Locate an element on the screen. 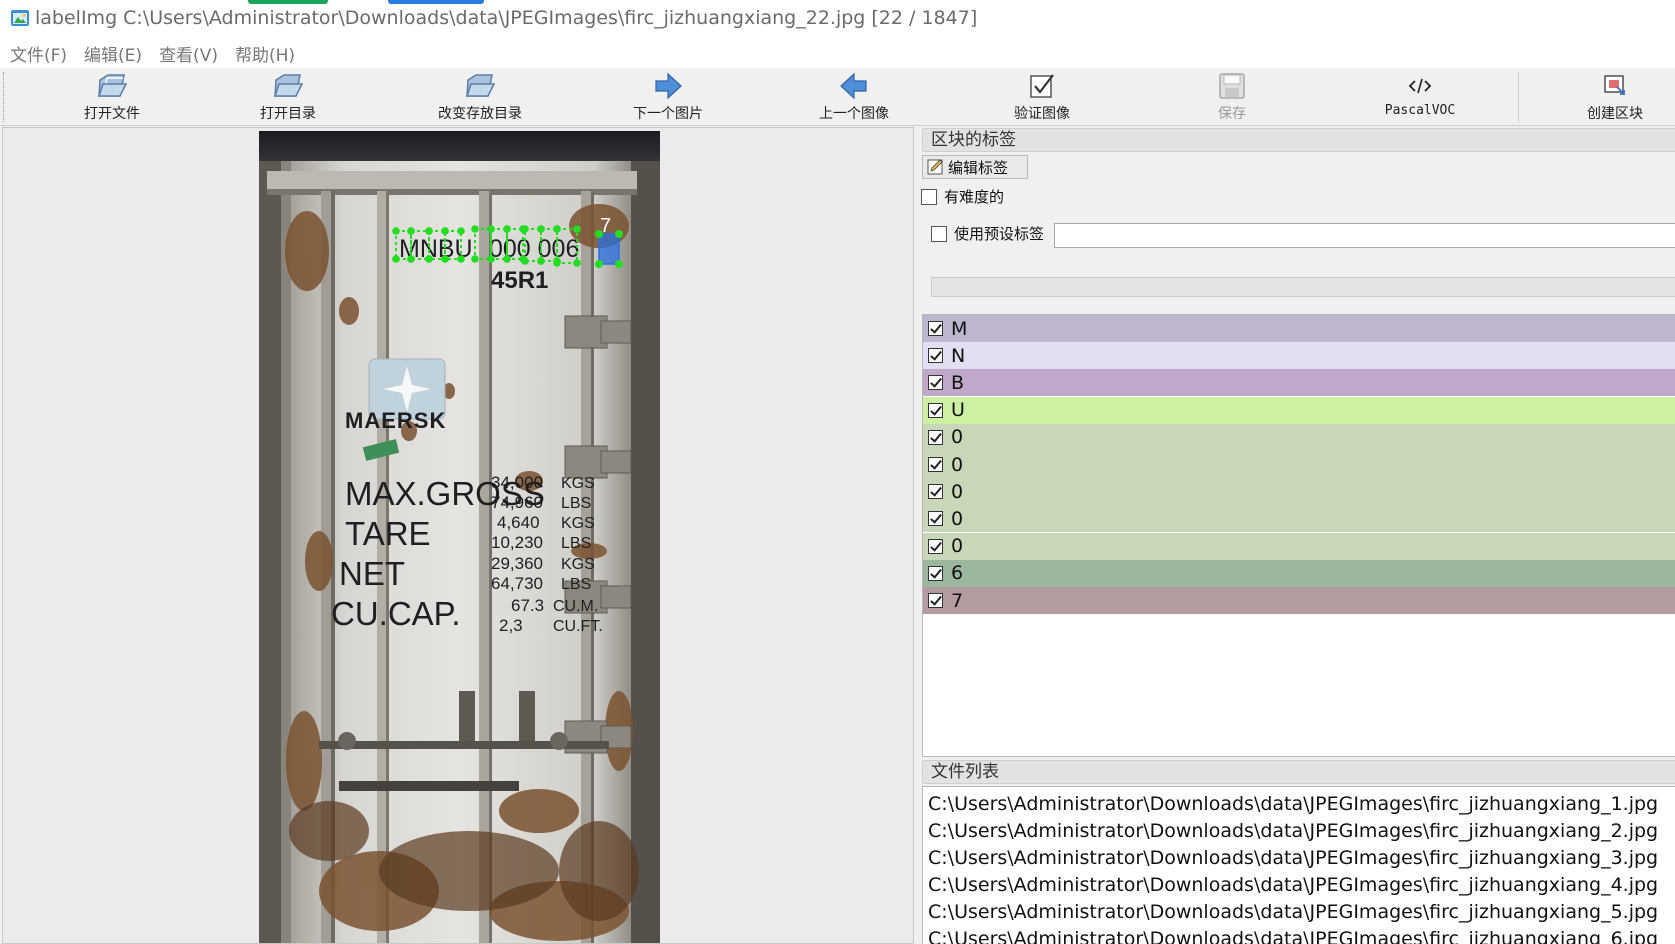  menu-view: 查看(V) is located at coordinates (188, 53).